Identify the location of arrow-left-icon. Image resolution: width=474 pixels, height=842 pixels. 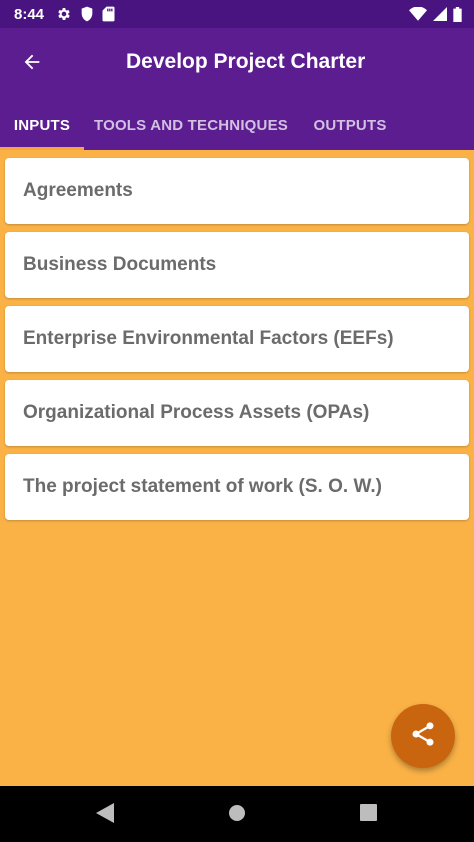
(32, 64).